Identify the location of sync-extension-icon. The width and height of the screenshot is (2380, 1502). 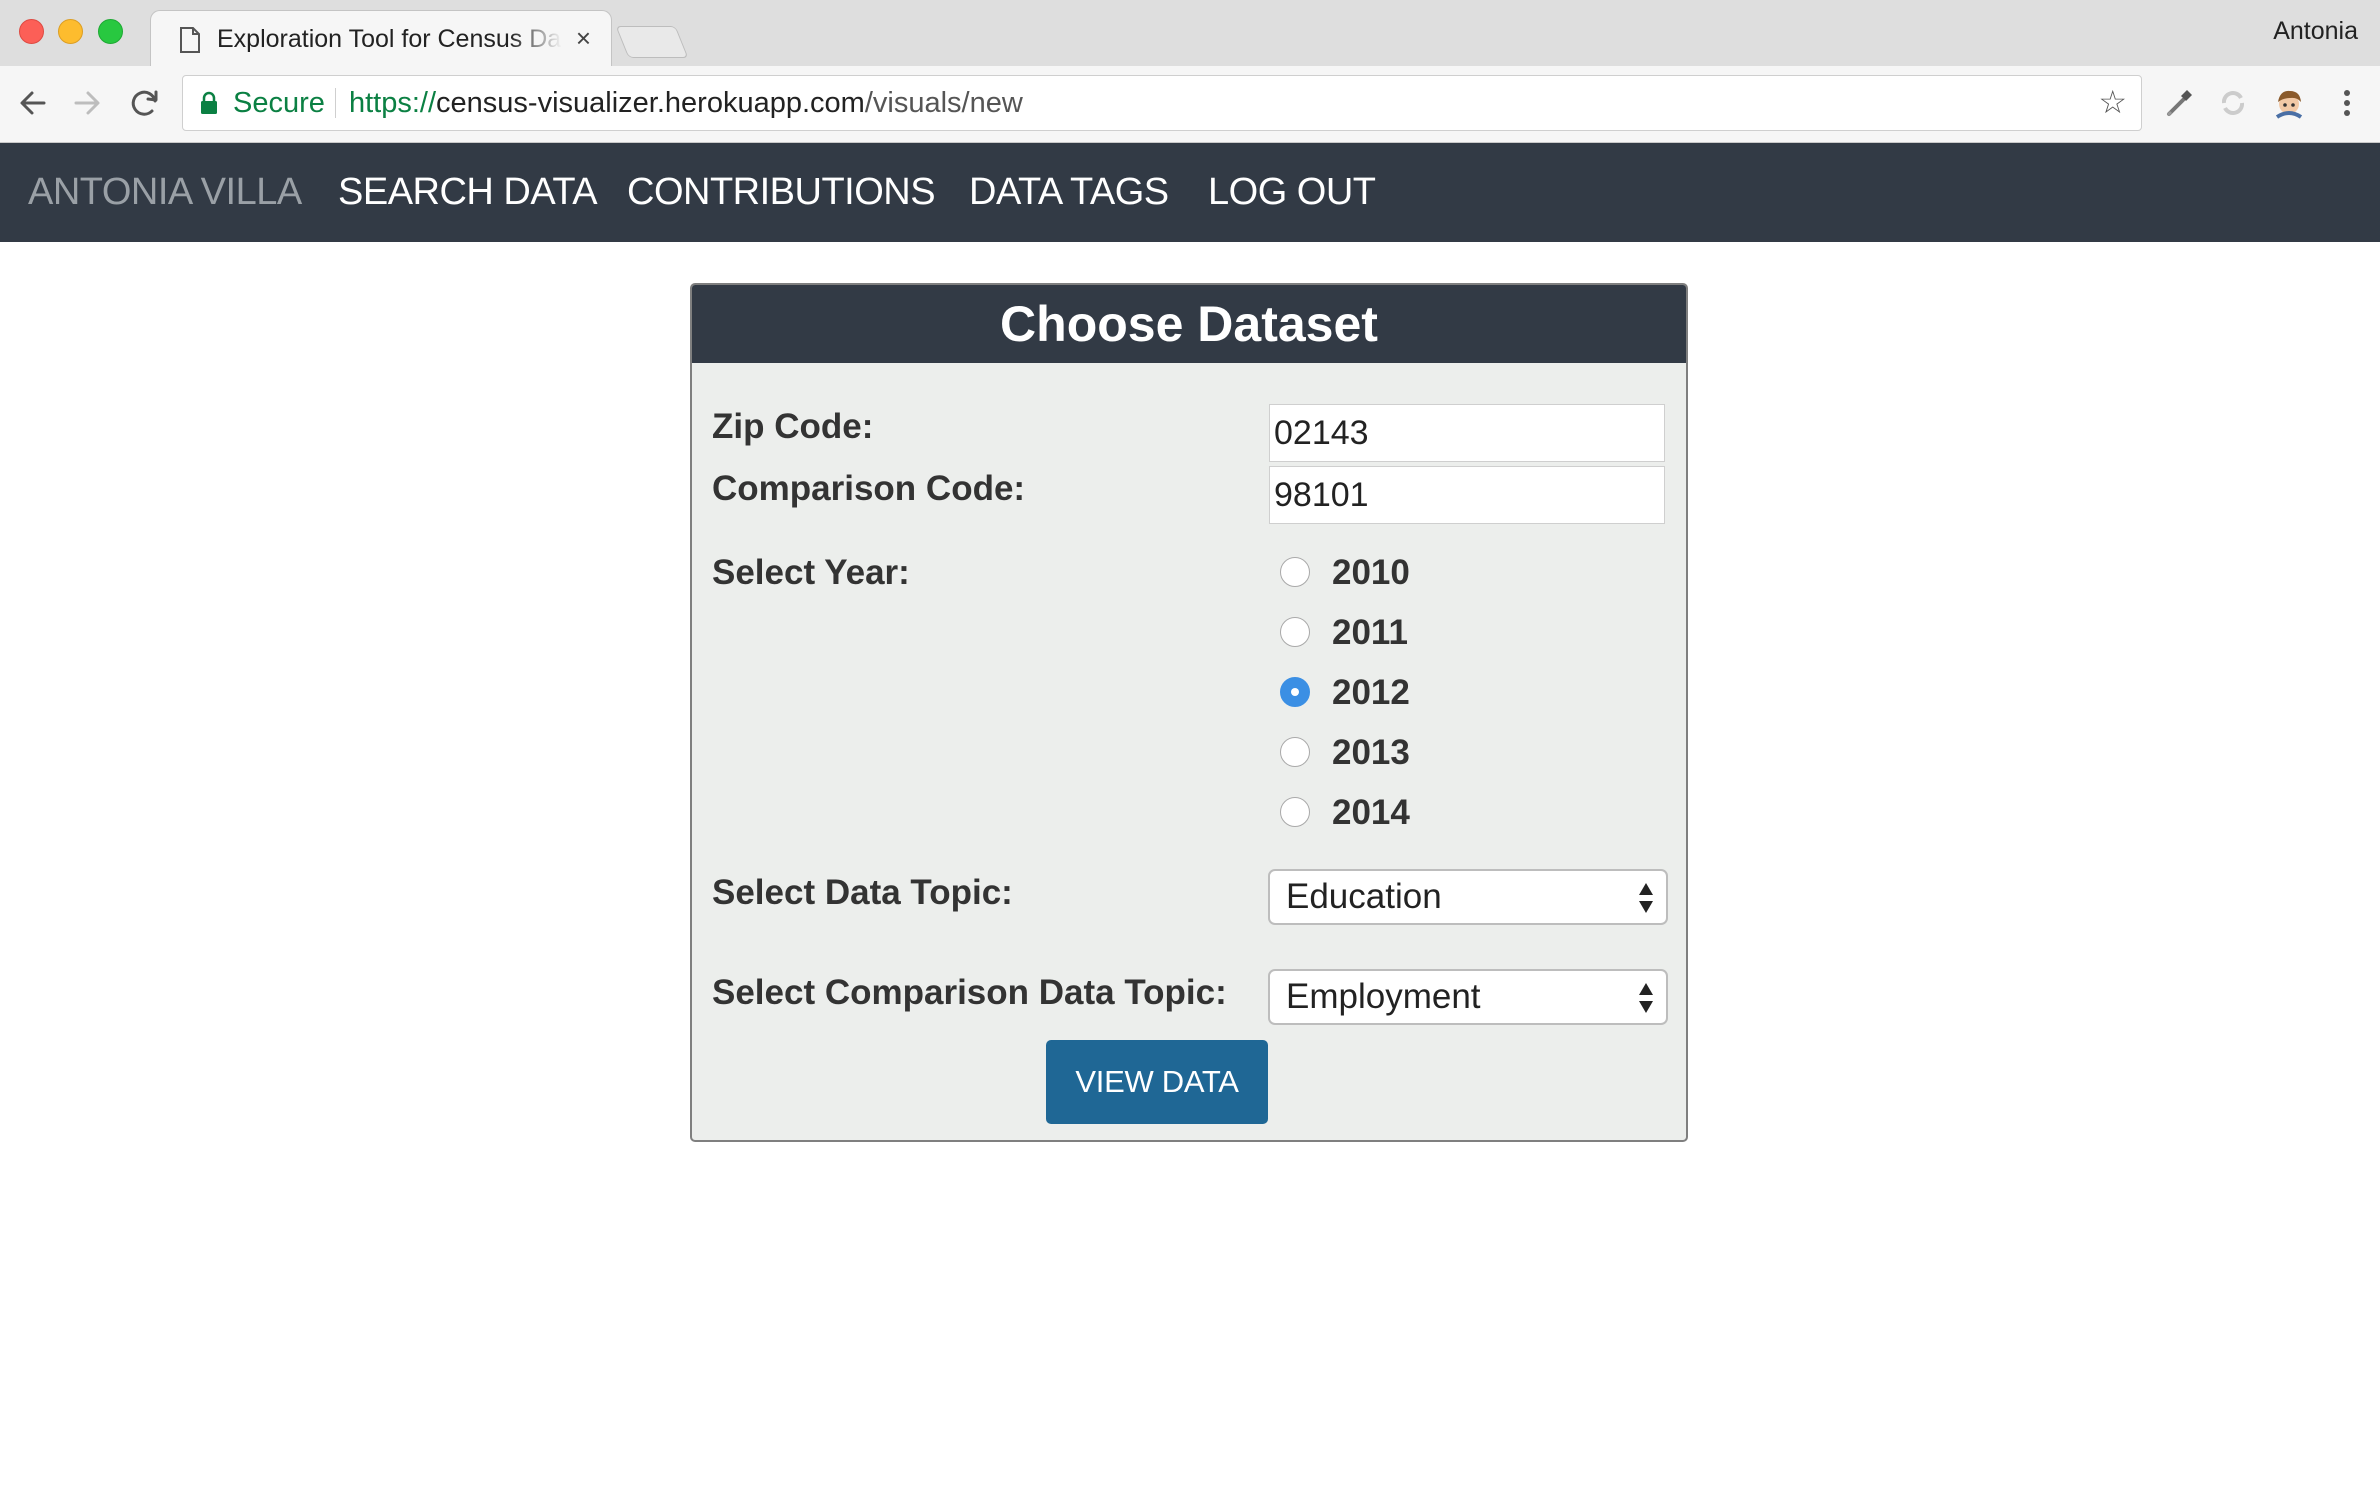
(2233, 103).